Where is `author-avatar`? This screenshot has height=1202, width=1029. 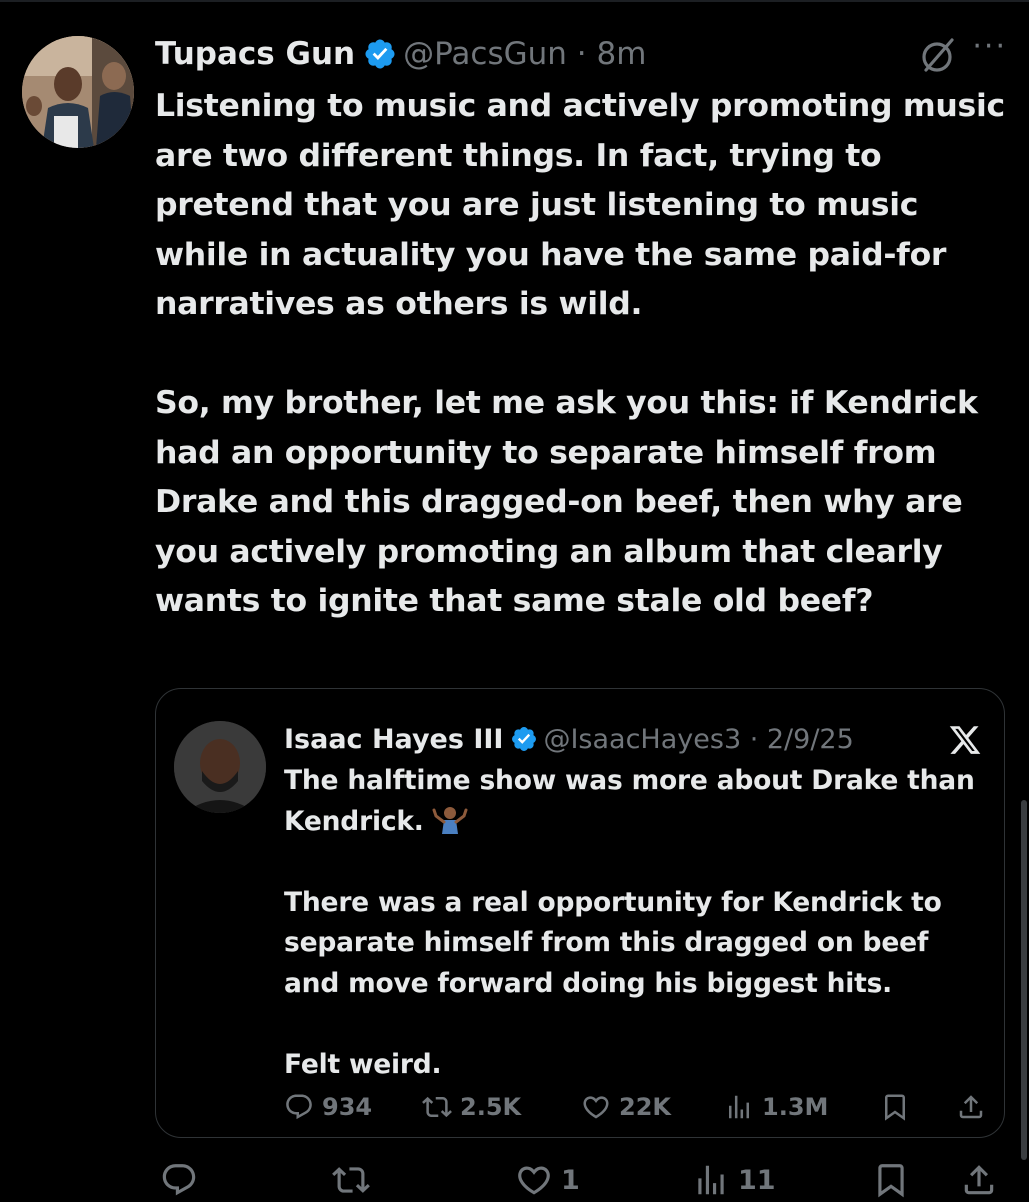
author-avatar is located at coordinates (78, 92).